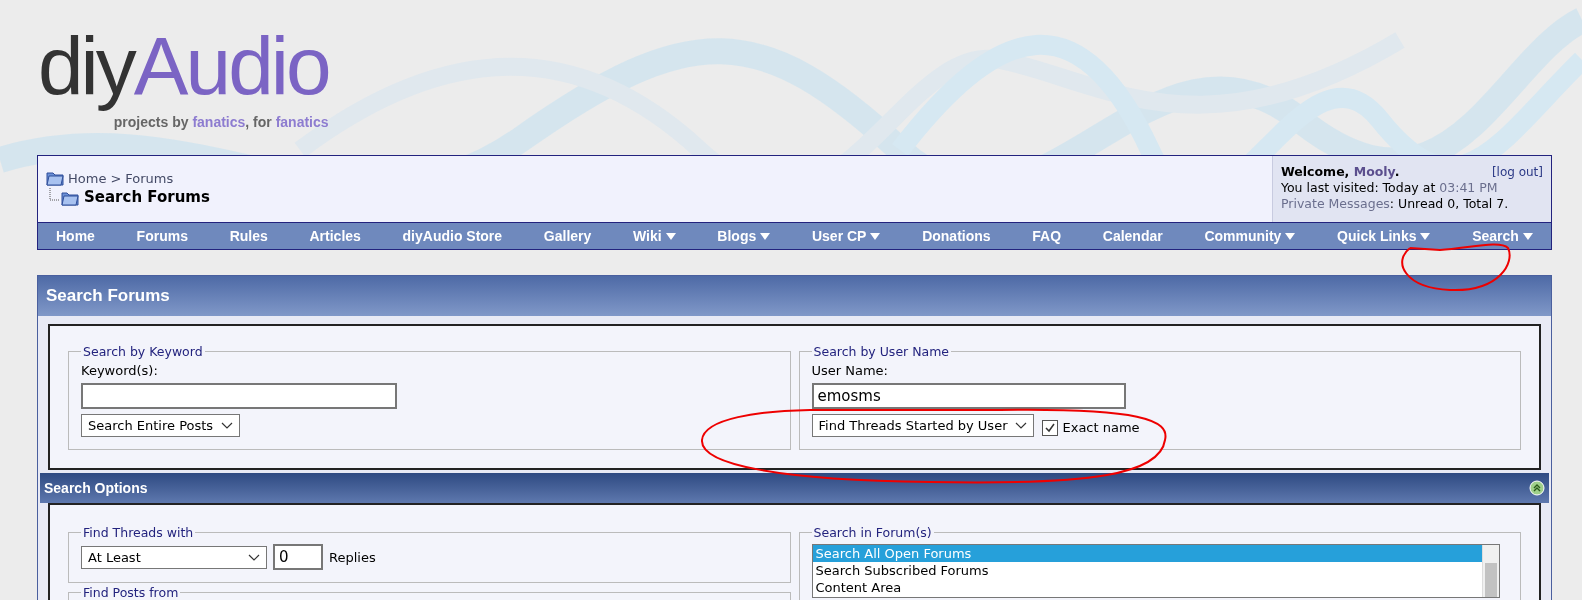 This screenshot has height=600, width=1582. I want to click on private-messages-link: Private Messages, so click(1335, 203).